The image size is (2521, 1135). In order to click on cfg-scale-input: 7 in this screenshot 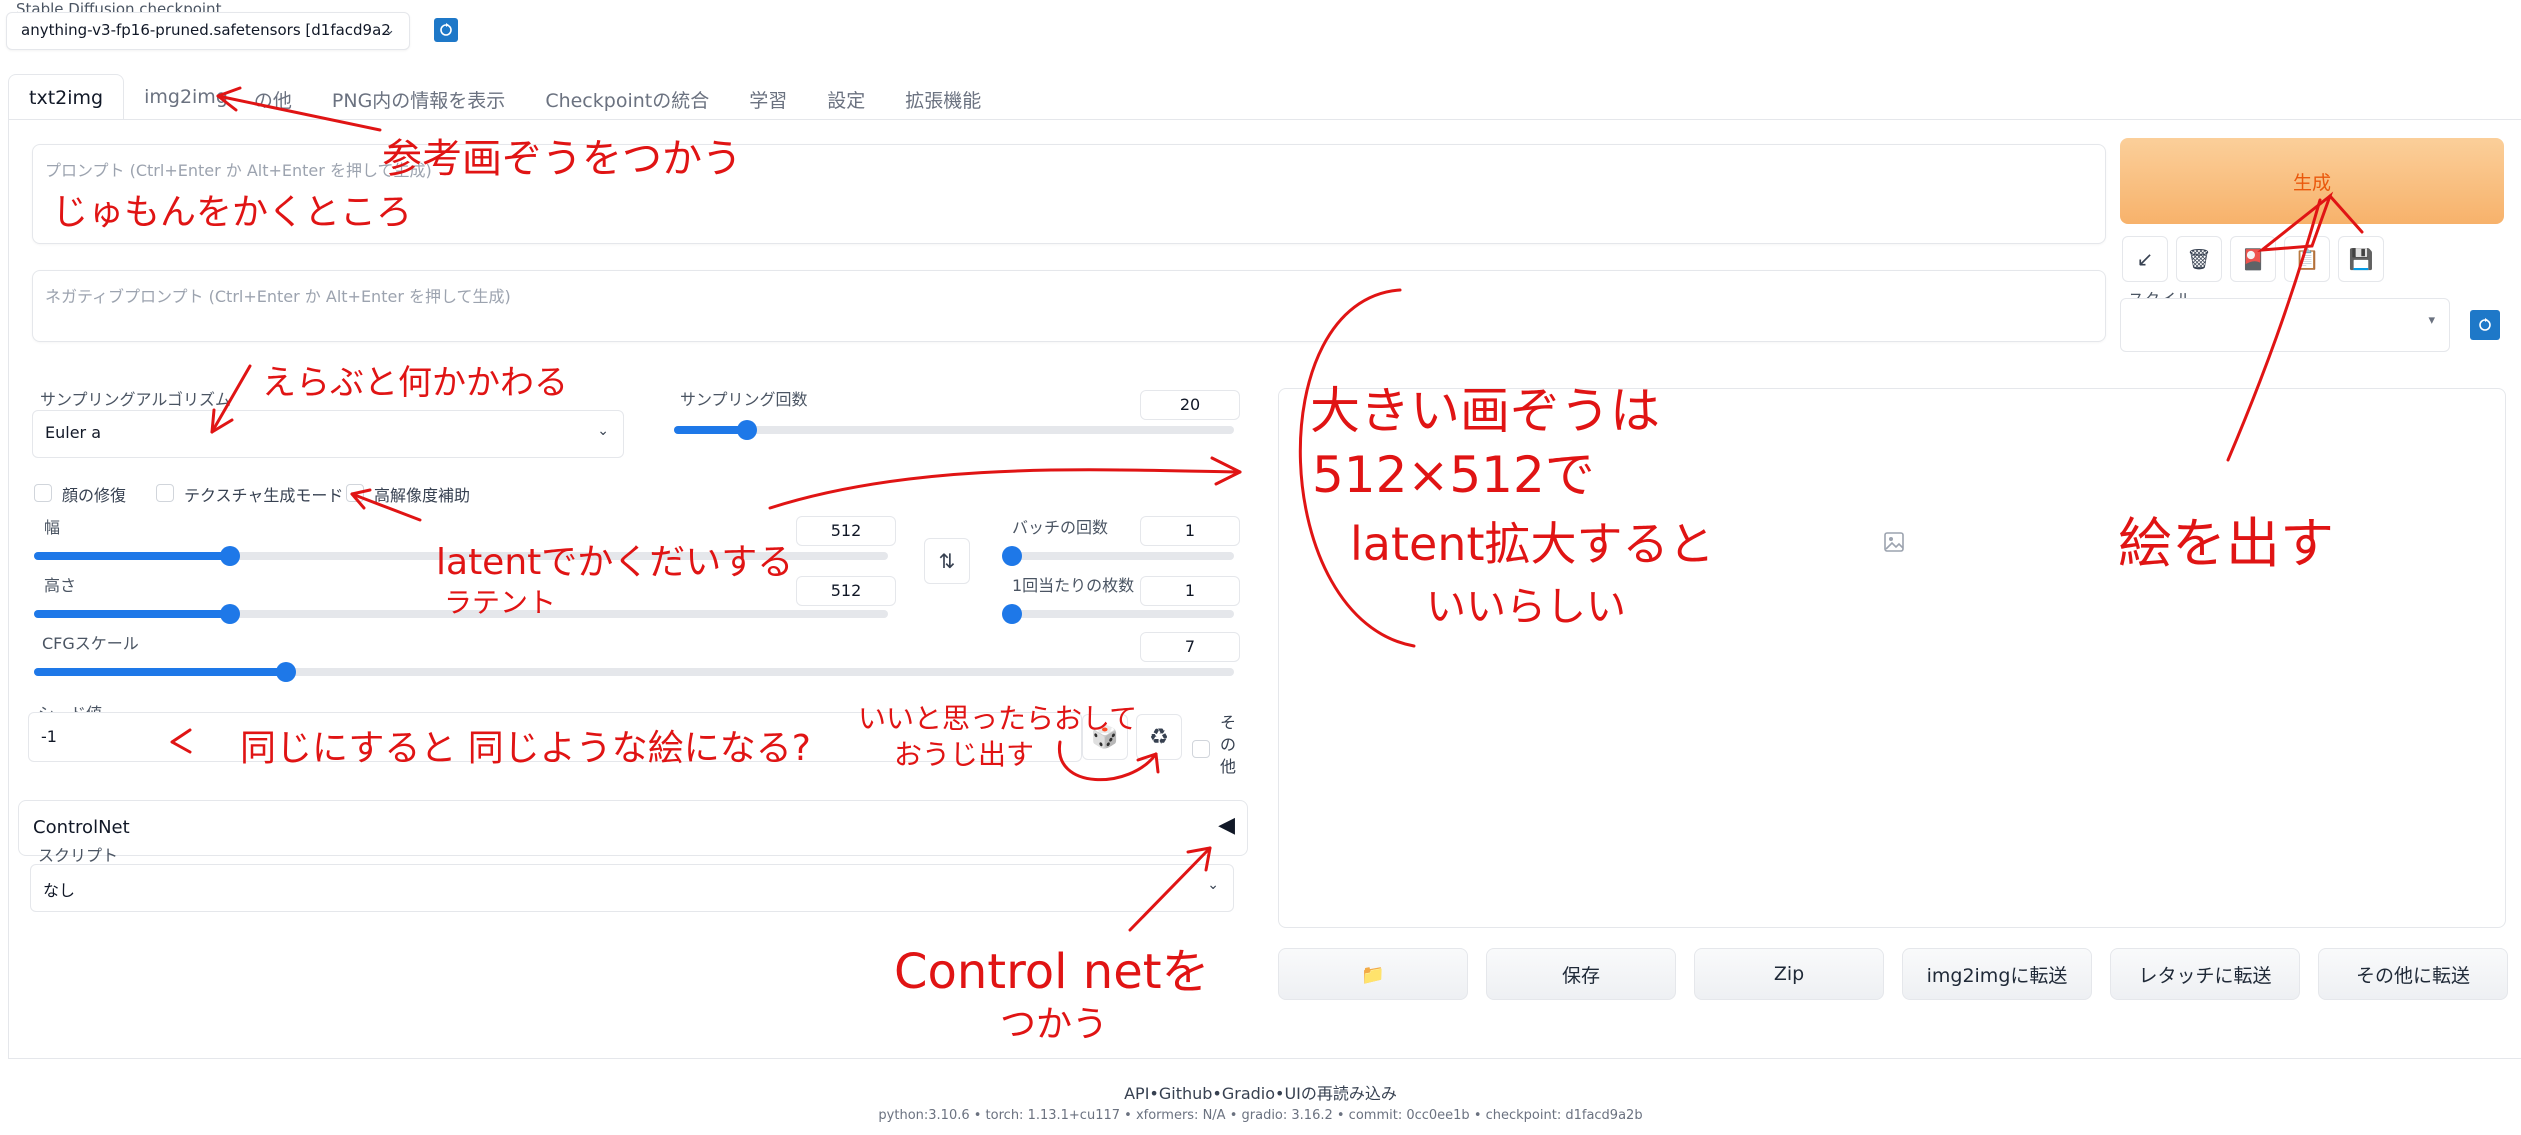, I will do `click(1190, 647)`.